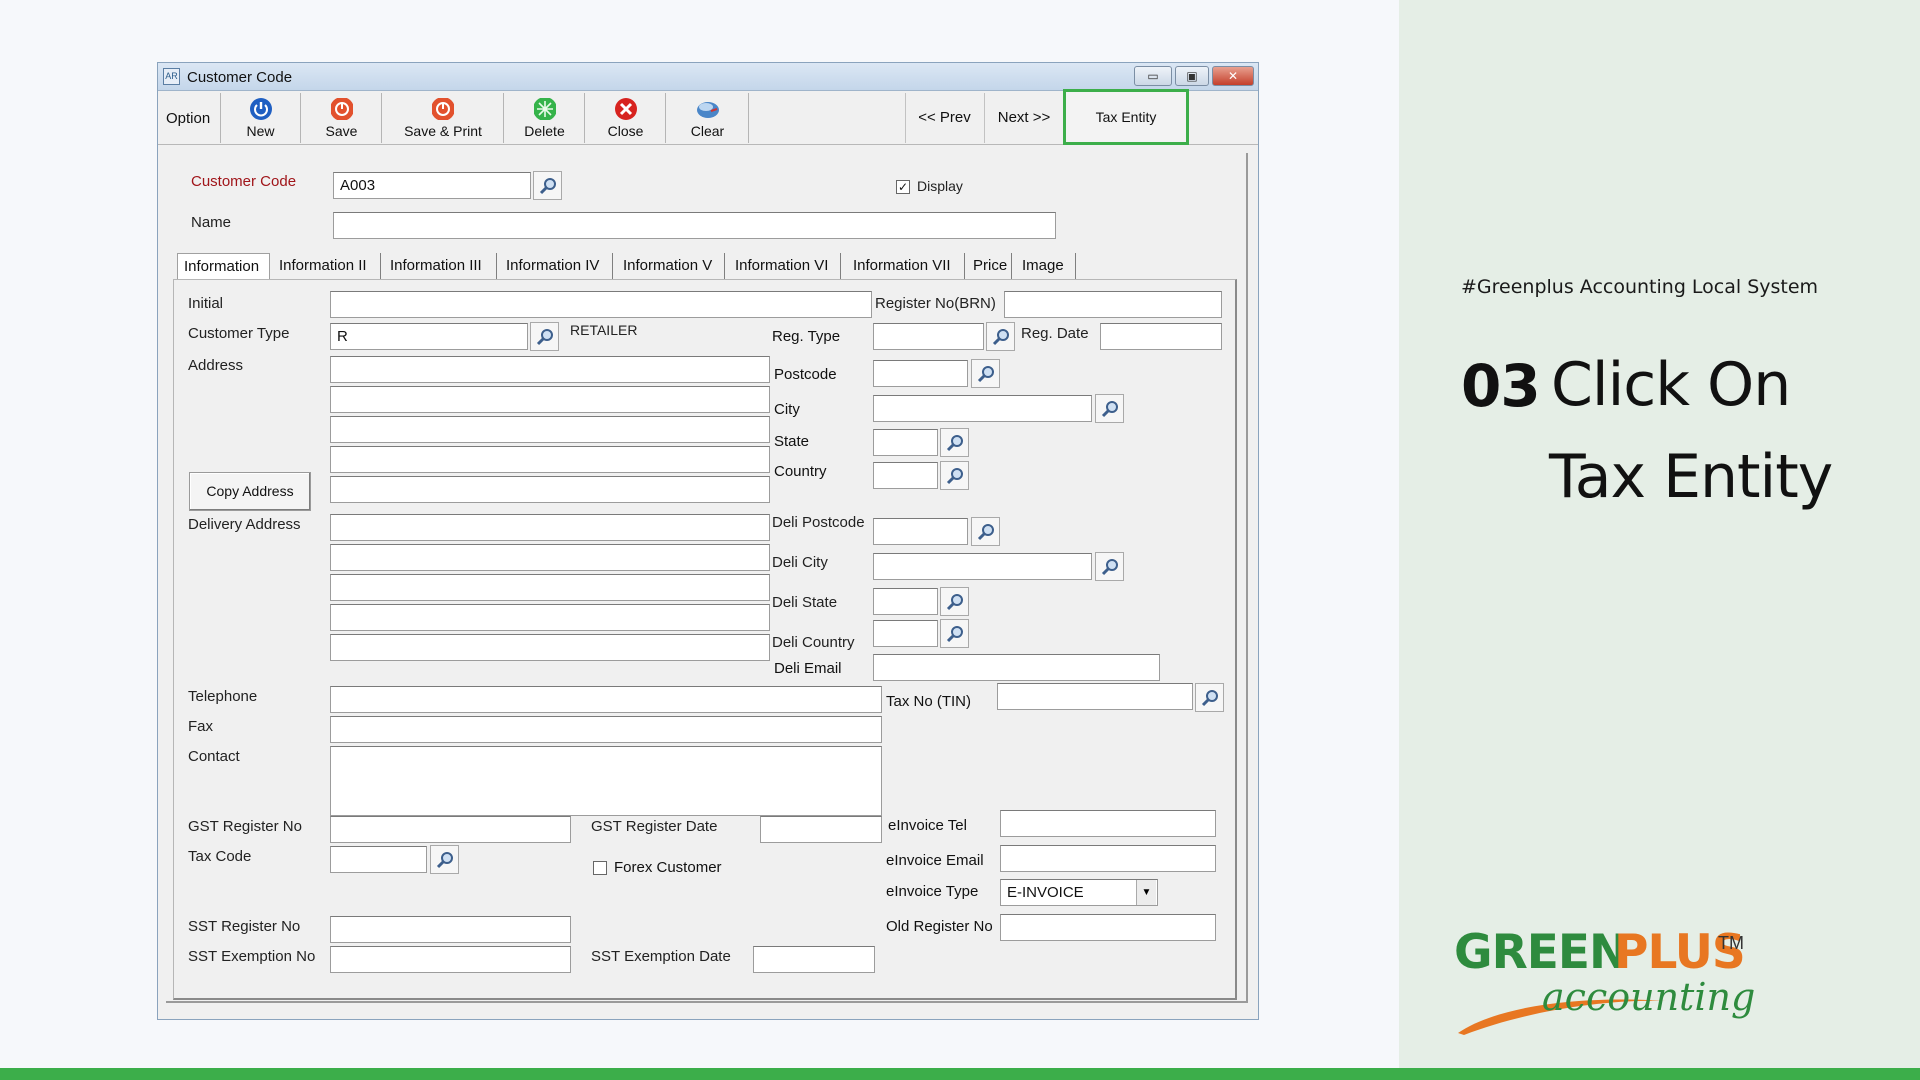 This screenshot has width=1920, height=1080. I want to click on sst-exemption-no-label: SST Exemption No, so click(252, 956).